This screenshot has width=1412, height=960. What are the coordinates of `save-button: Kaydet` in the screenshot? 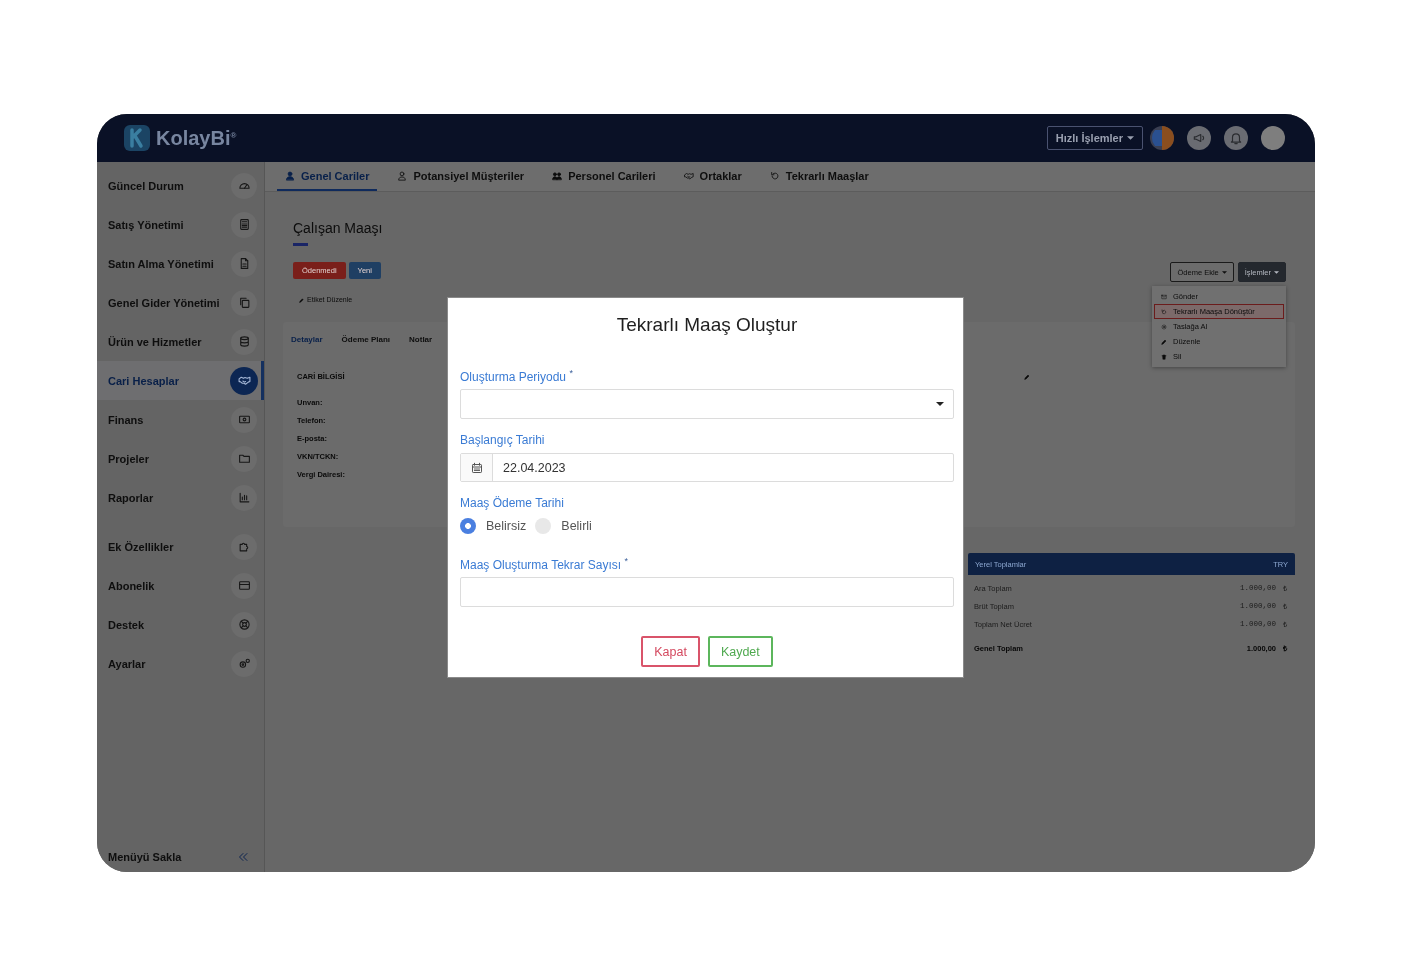 It's located at (740, 651).